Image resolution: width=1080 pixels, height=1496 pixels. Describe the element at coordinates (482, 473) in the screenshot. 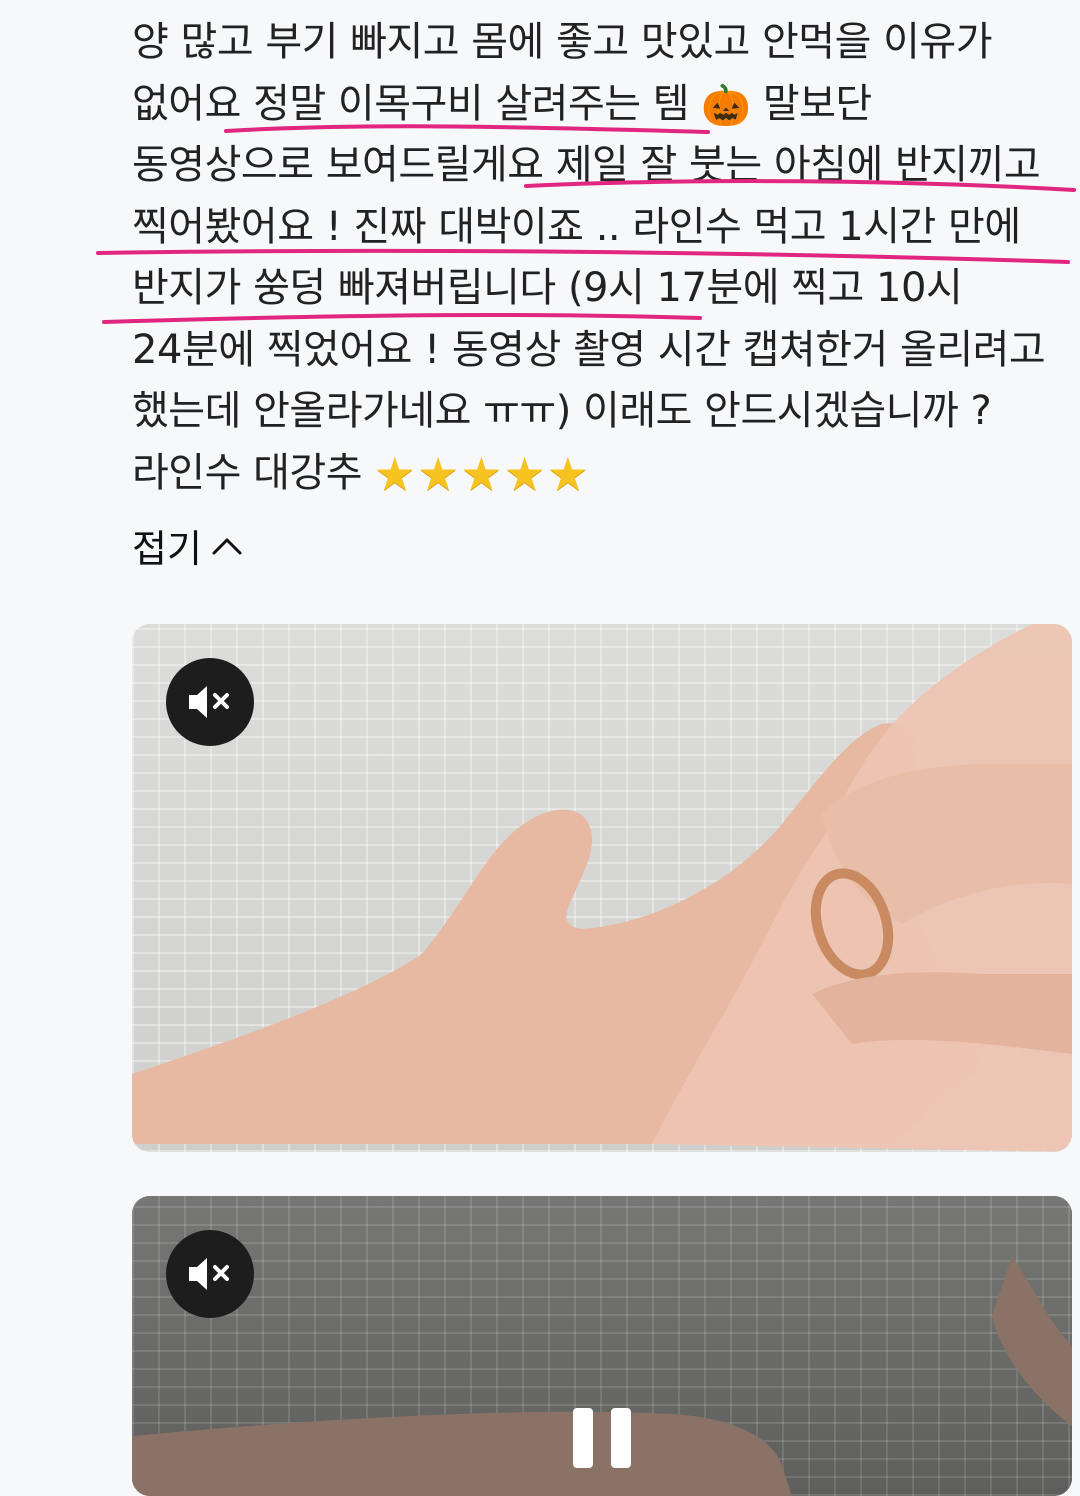

I see `star-rating-icon: ★★★★★` at that location.